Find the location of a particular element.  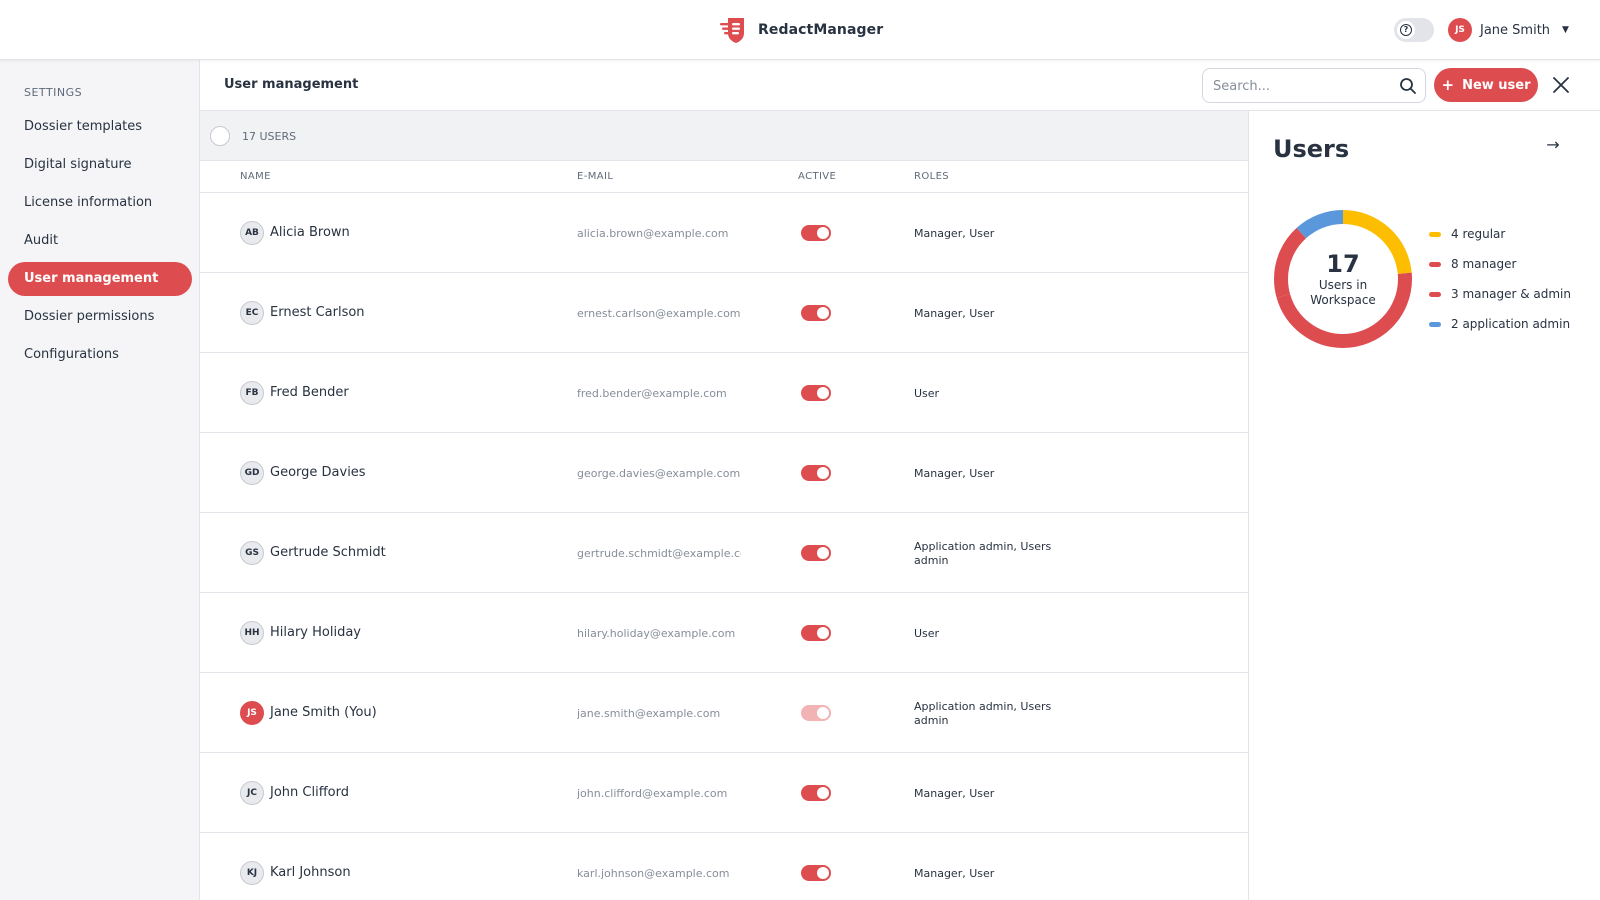

user-name: Ernest Carlson is located at coordinates (317, 312).